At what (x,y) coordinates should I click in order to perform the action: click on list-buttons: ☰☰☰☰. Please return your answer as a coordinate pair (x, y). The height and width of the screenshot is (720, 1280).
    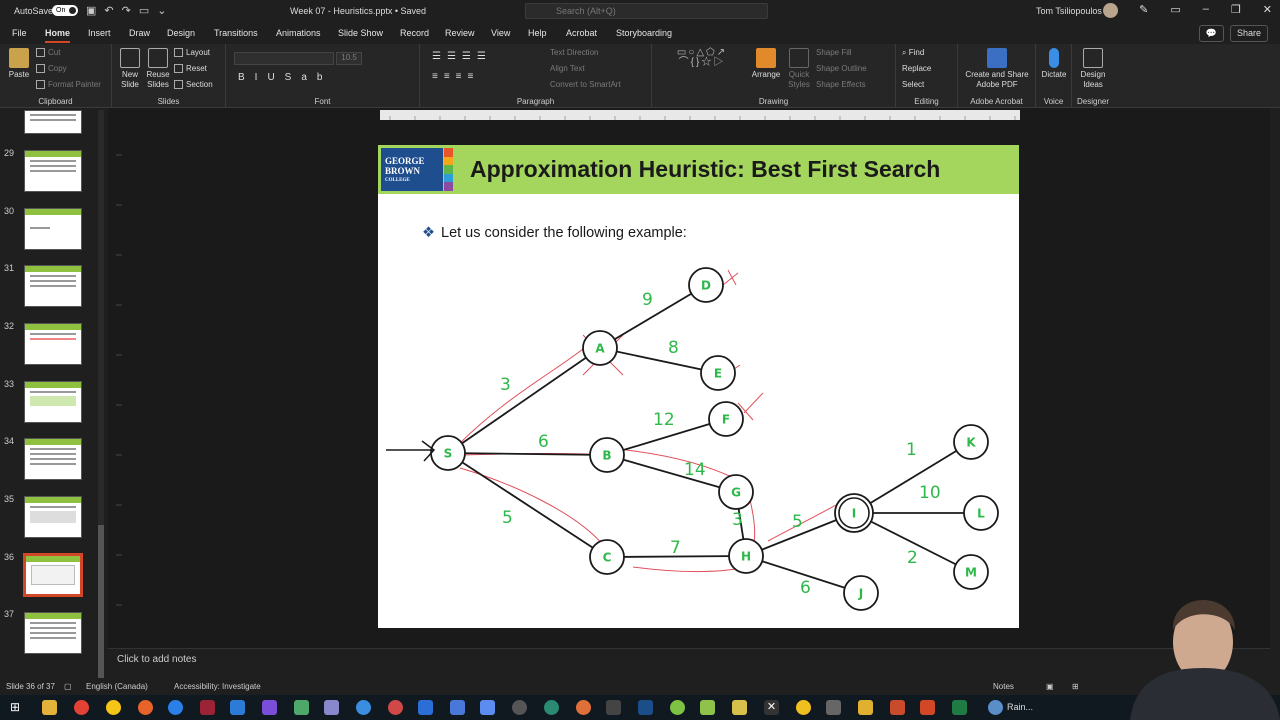
    Looking at the image, I should click on (462, 57).